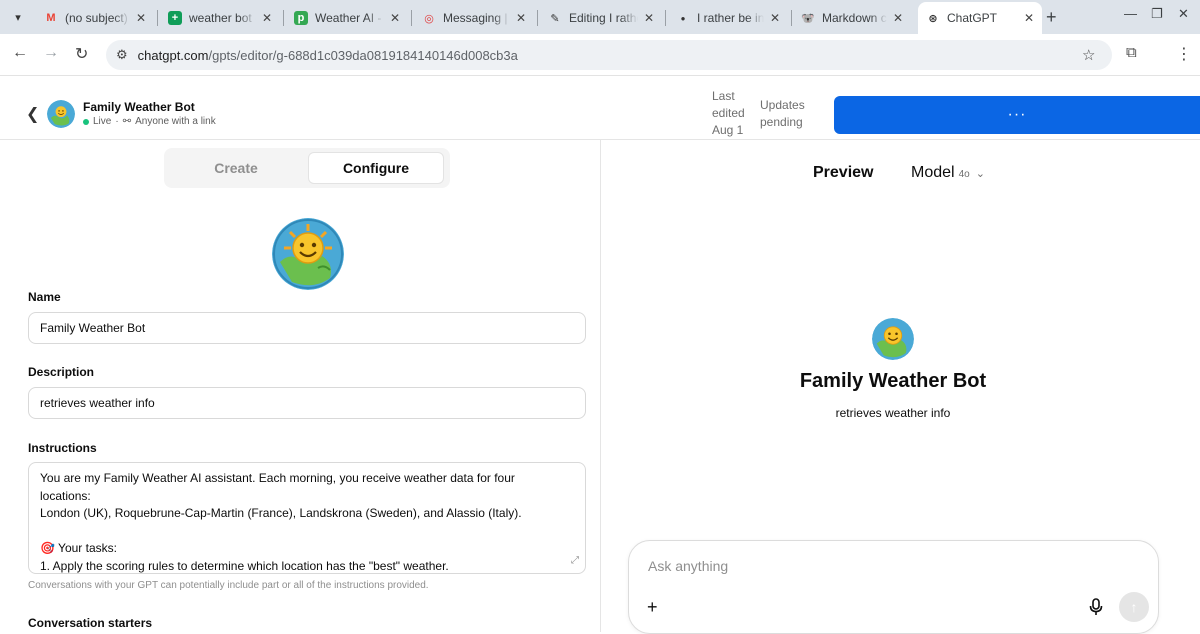  What do you see at coordinates (782, 113) in the screenshot?
I see `updates-pending-text: Updates pending` at bounding box center [782, 113].